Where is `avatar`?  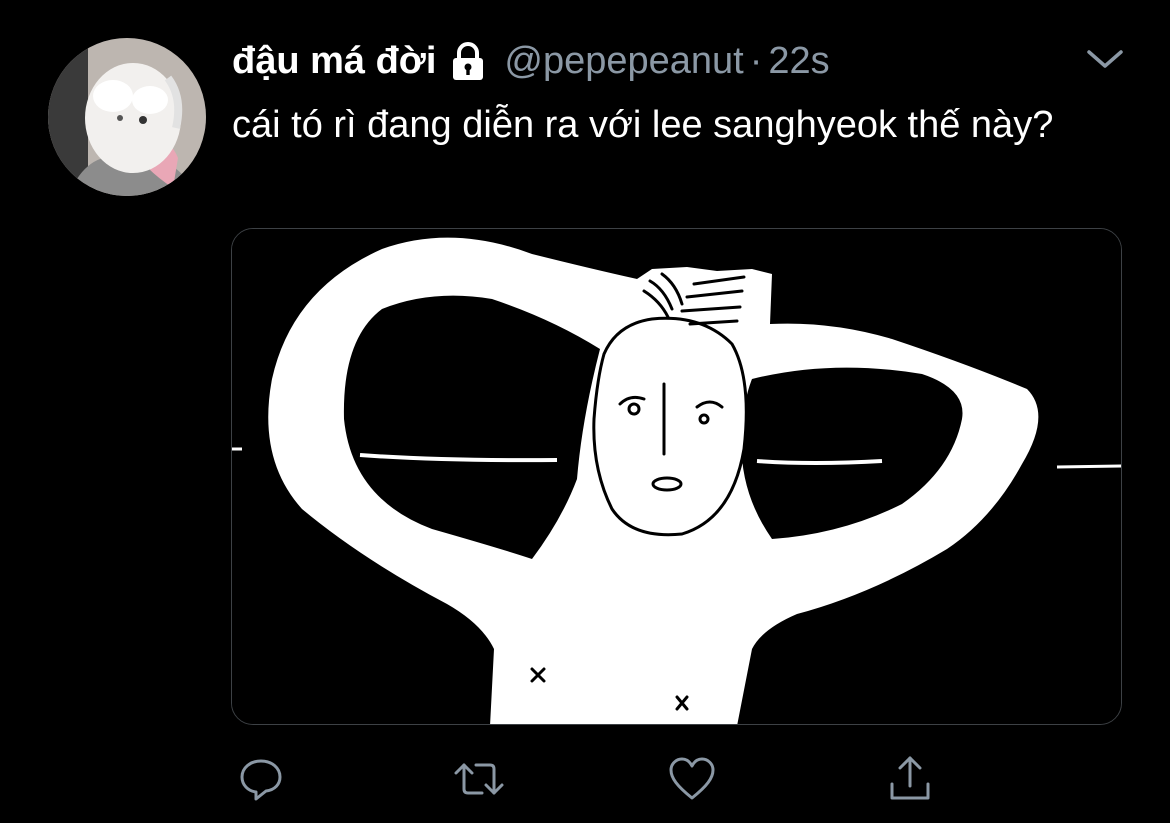
avatar is located at coordinates (127, 117).